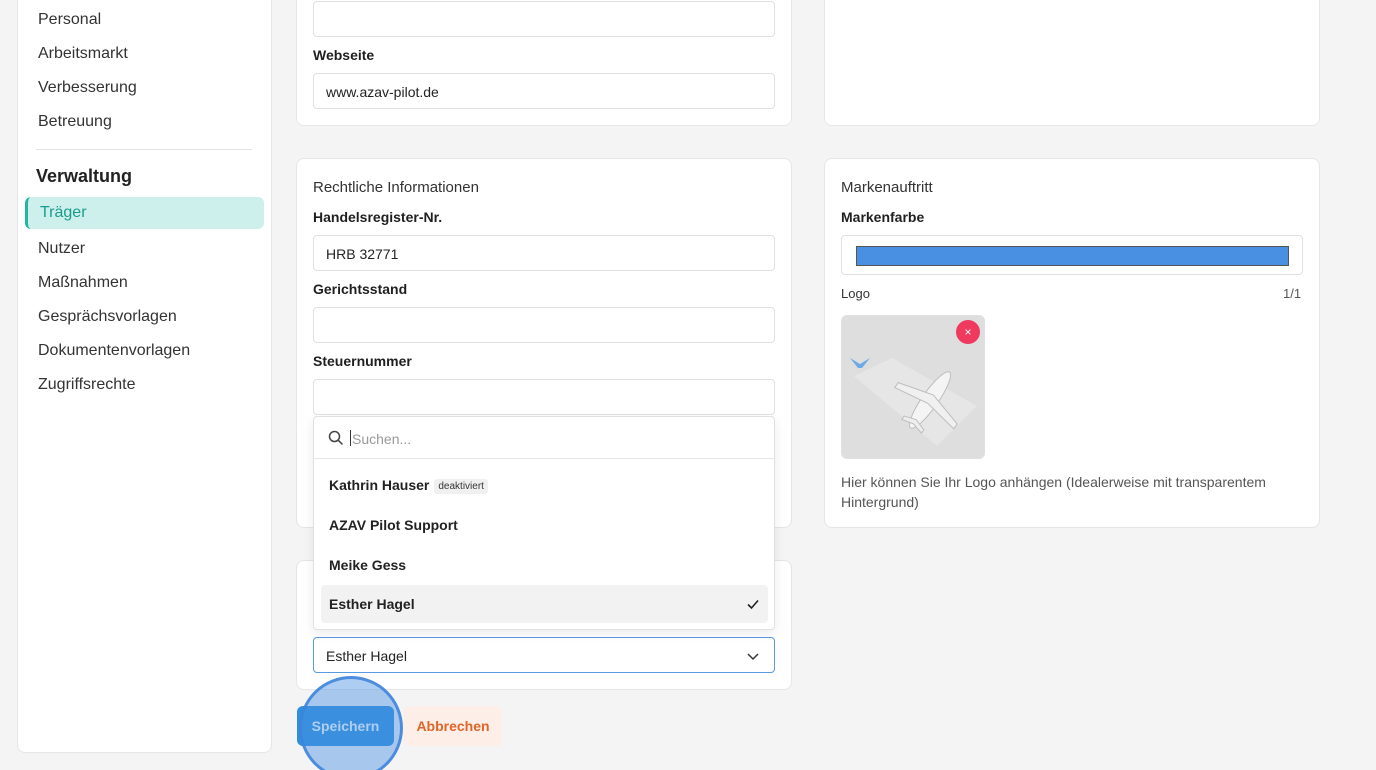 This screenshot has width=1376, height=770. Describe the element at coordinates (344, 55) in the screenshot. I see `website-label: Webseite` at that location.